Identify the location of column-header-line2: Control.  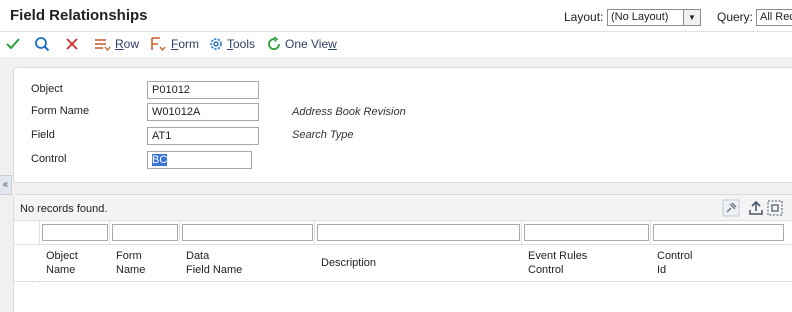
(546, 270).